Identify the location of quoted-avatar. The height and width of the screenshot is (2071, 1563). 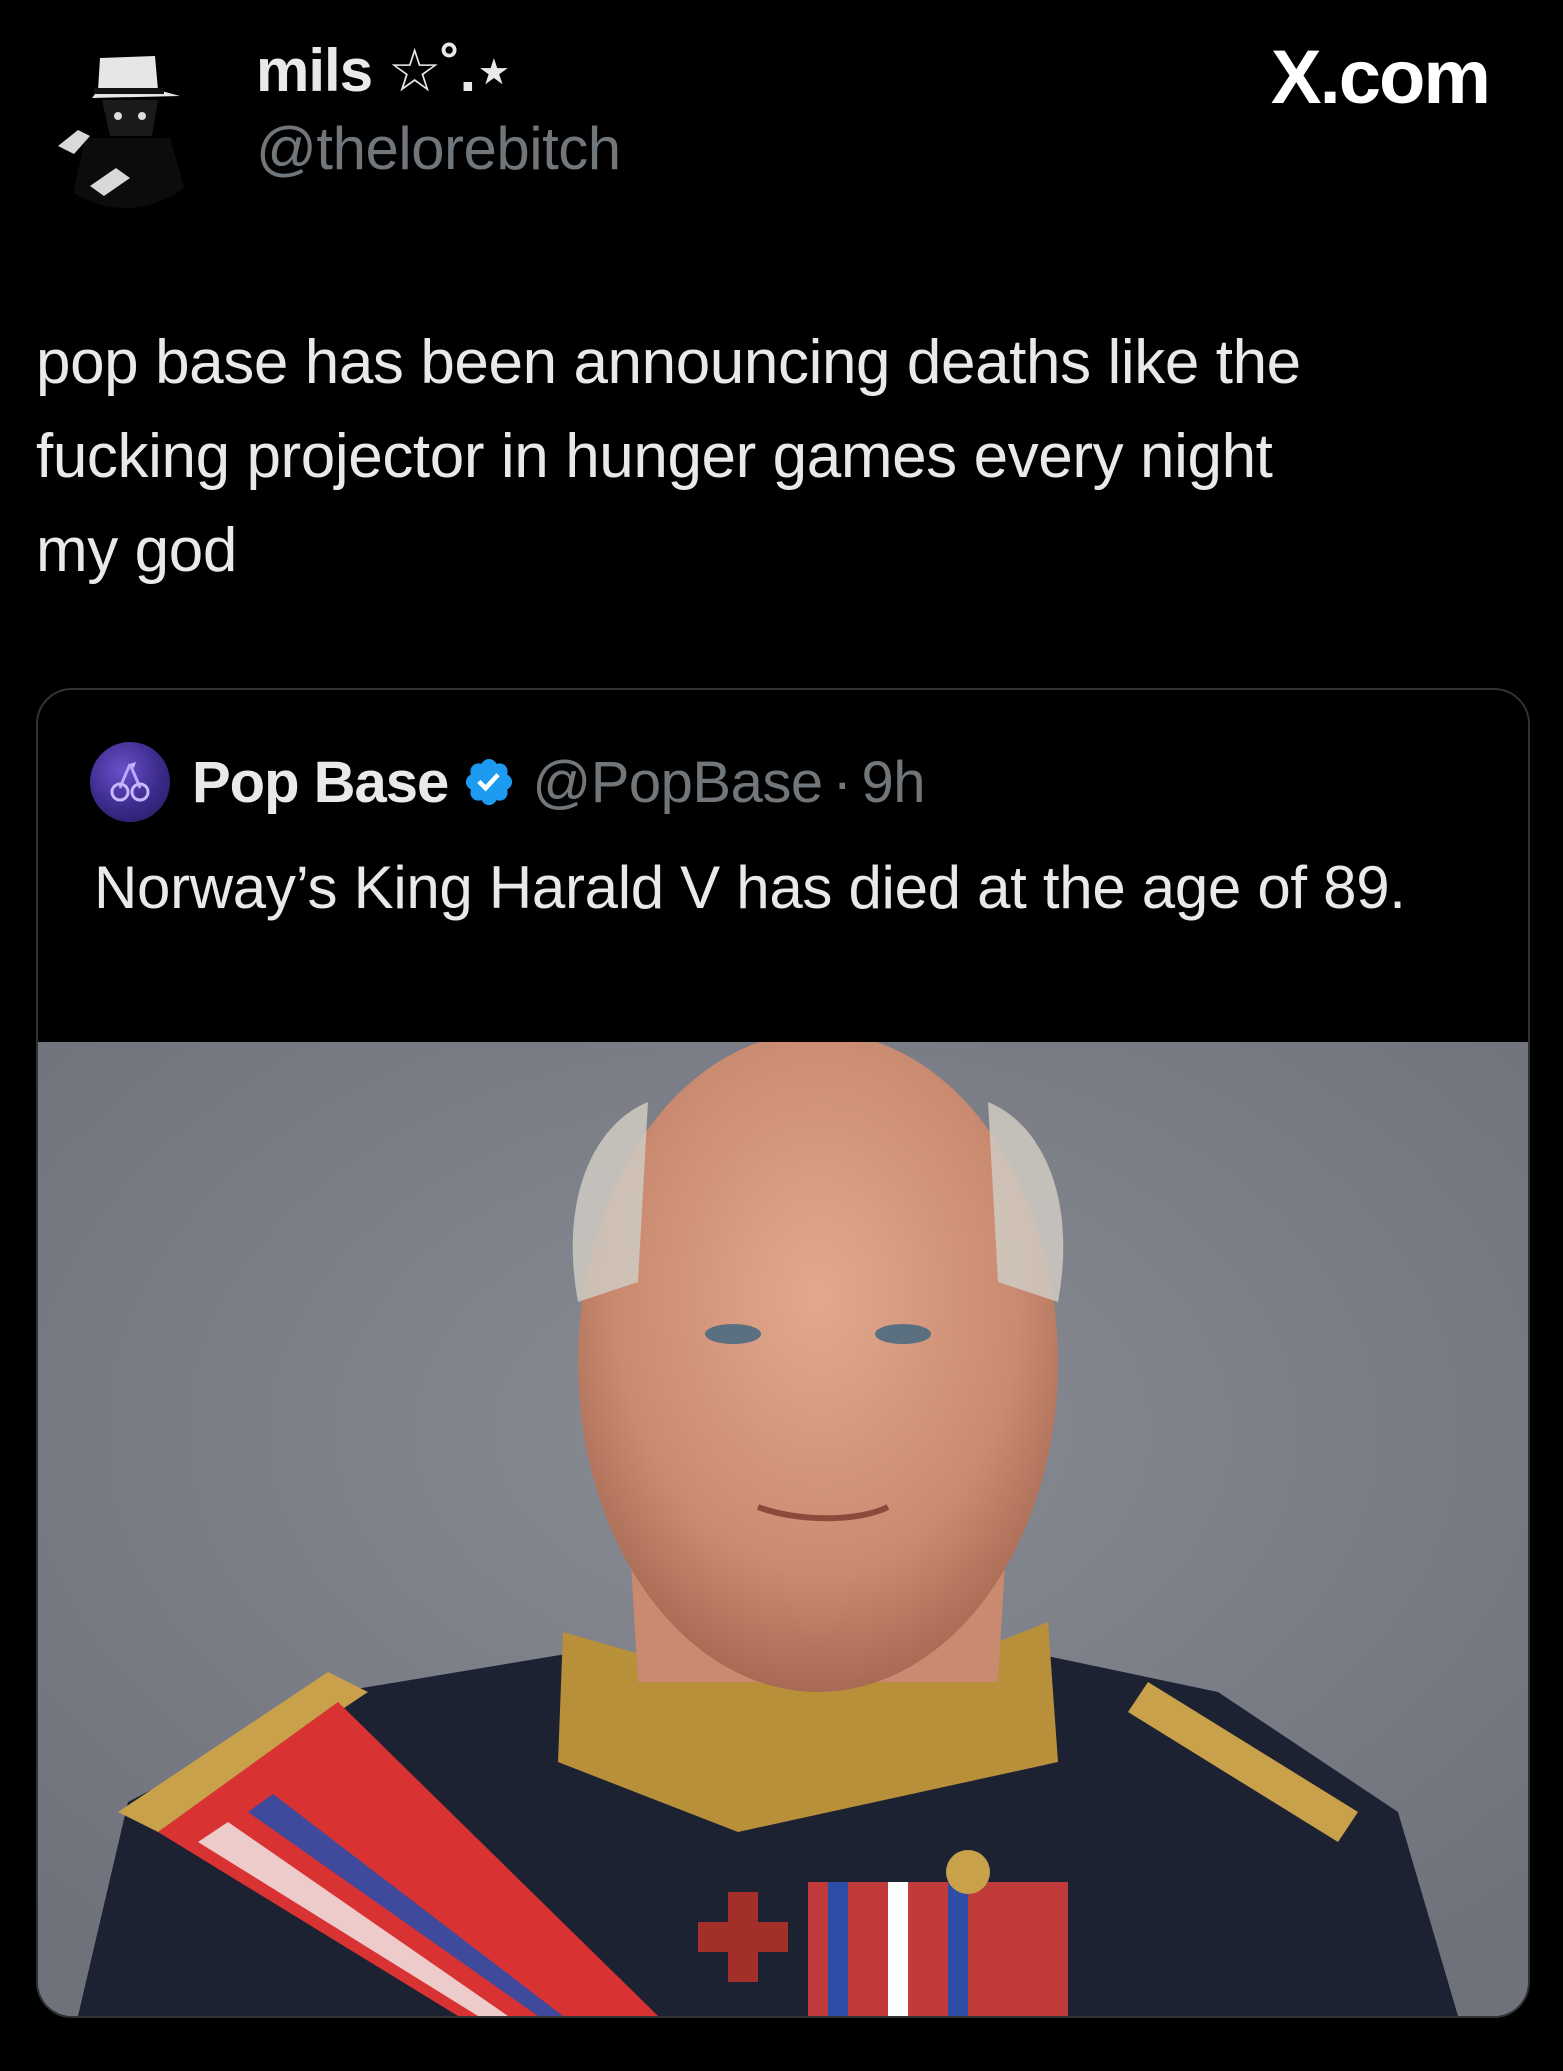
(130, 782).